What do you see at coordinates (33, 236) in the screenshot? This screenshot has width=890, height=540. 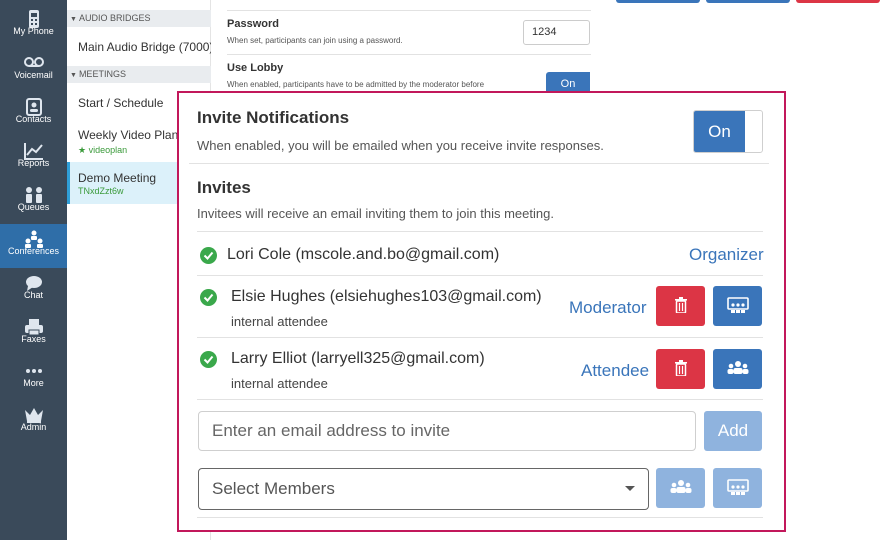 I see `conferences-icon` at bounding box center [33, 236].